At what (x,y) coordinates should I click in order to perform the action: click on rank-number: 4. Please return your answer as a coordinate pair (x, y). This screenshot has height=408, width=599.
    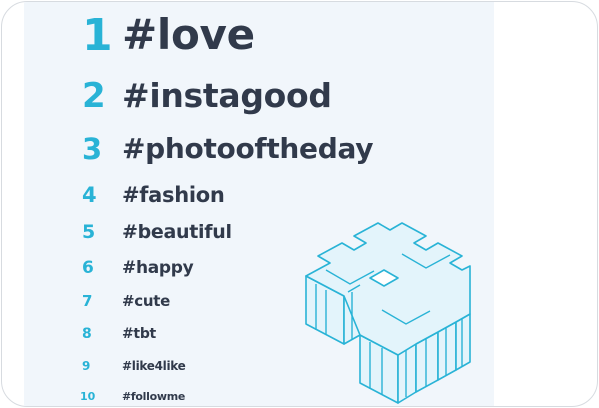
    Looking at the image, I should click on (89, 195).